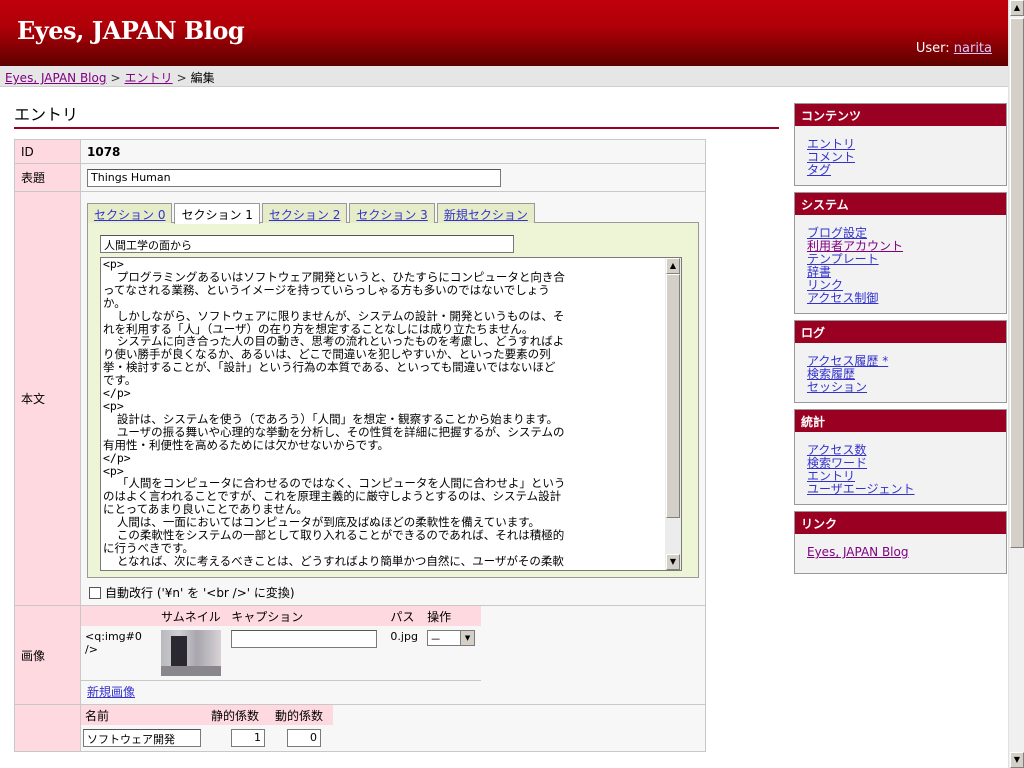 This screenshot has height=768, width=1024. Describe the element at coordinates (239, 715) in the screenshot. I see `tag-header-static: 静的係数` at that location.